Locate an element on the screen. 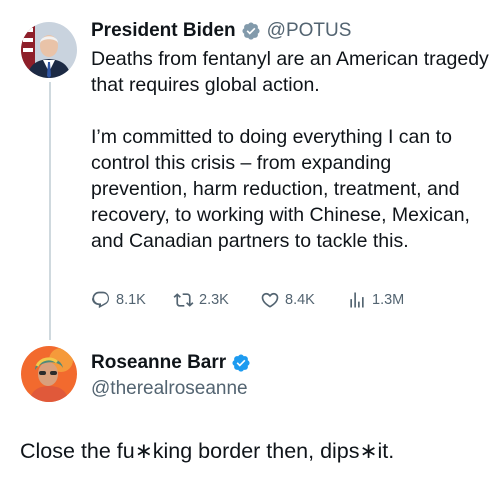  like-button: 8.4K is located at coordinates (303, 300).